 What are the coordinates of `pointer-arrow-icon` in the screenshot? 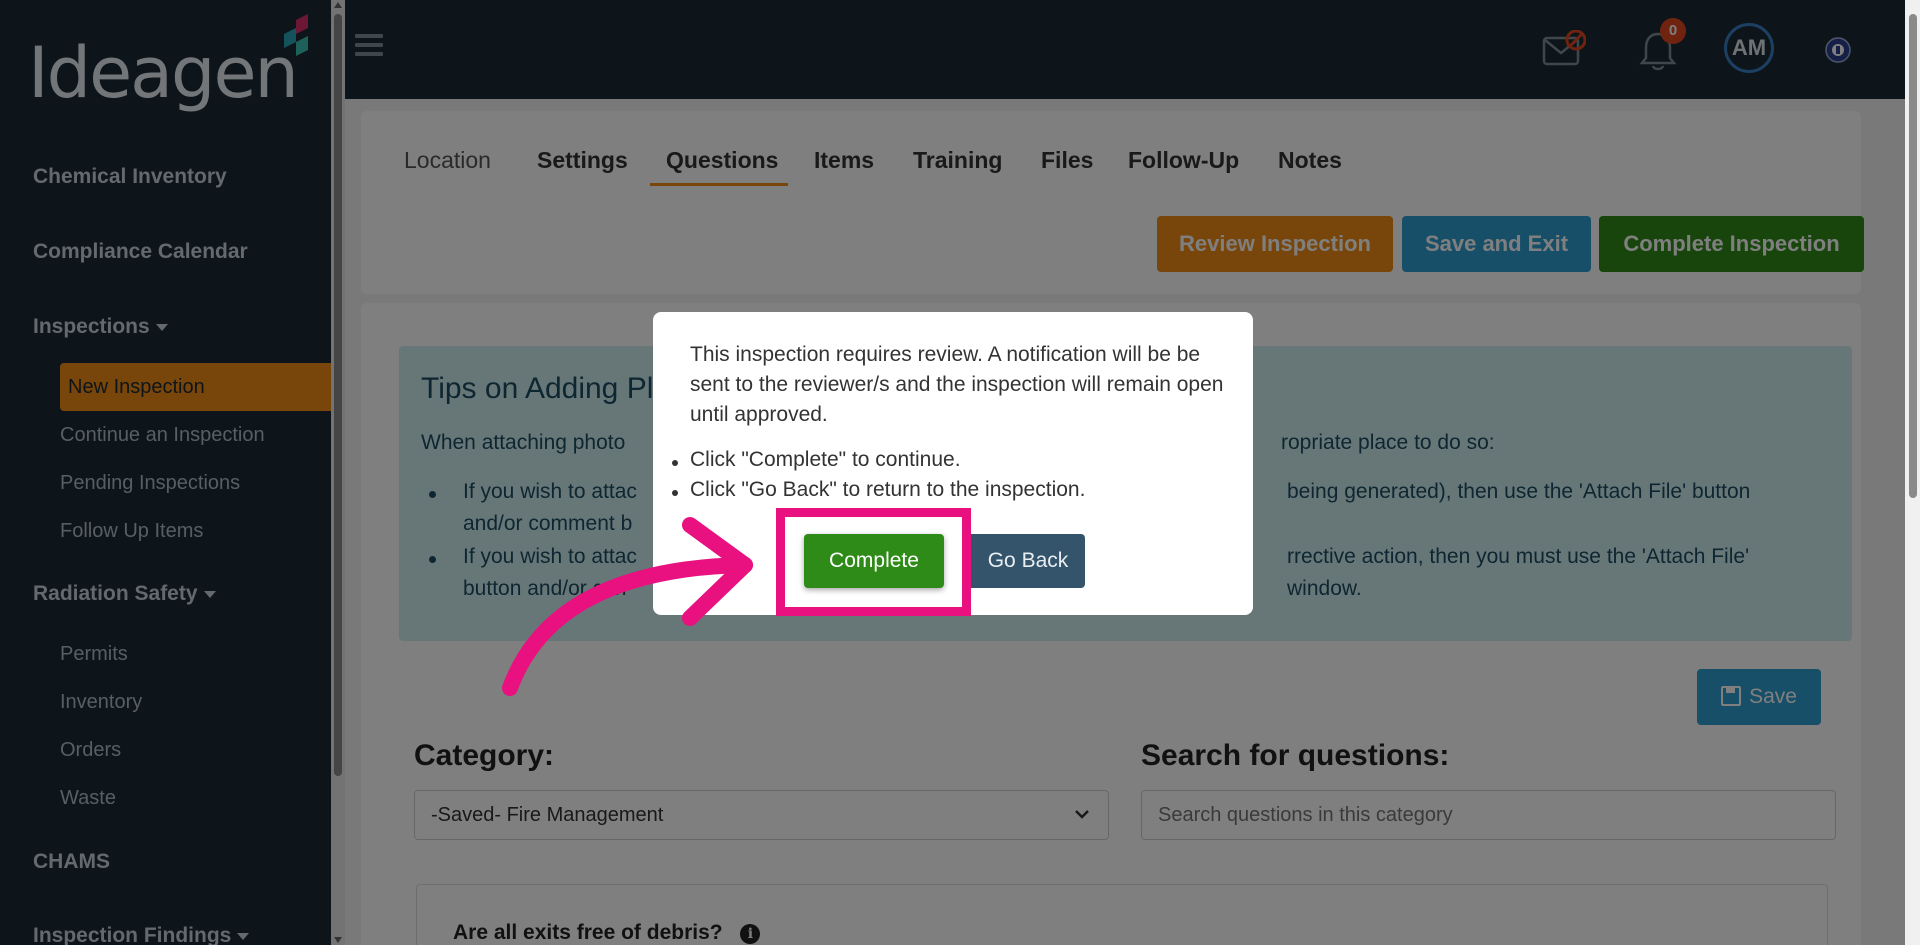 It's located at (627, 606).